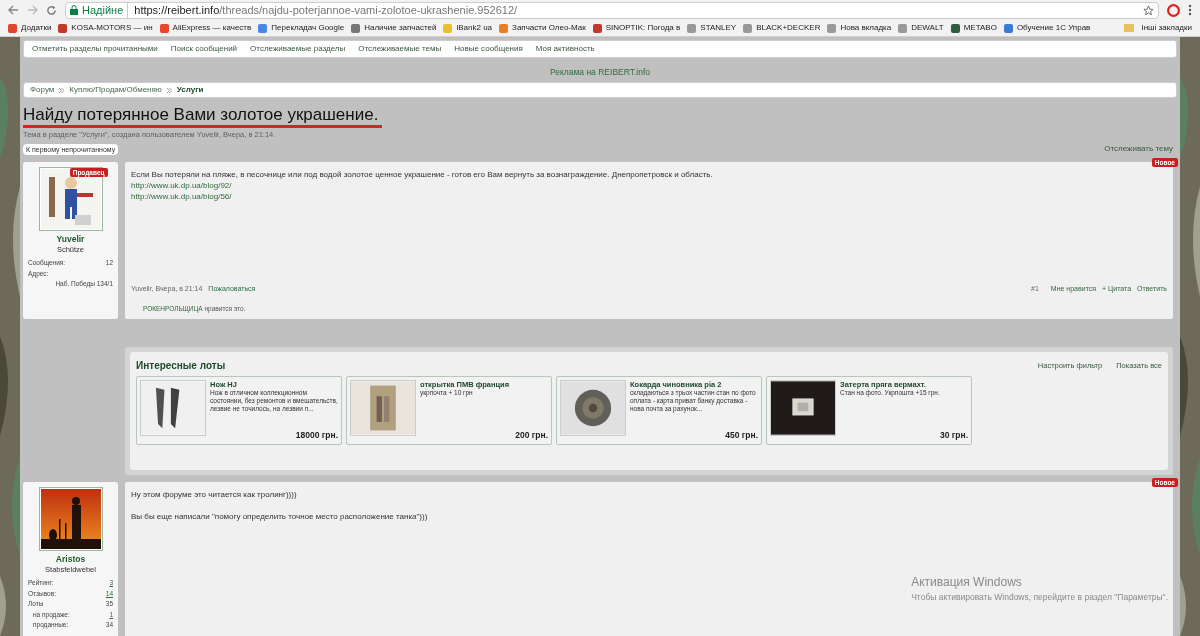  What do you see at coordinates (298, 49) in the screenshot?
I see `nav-link: Отслеживаемые разделы` at bounding box center [298, 49].